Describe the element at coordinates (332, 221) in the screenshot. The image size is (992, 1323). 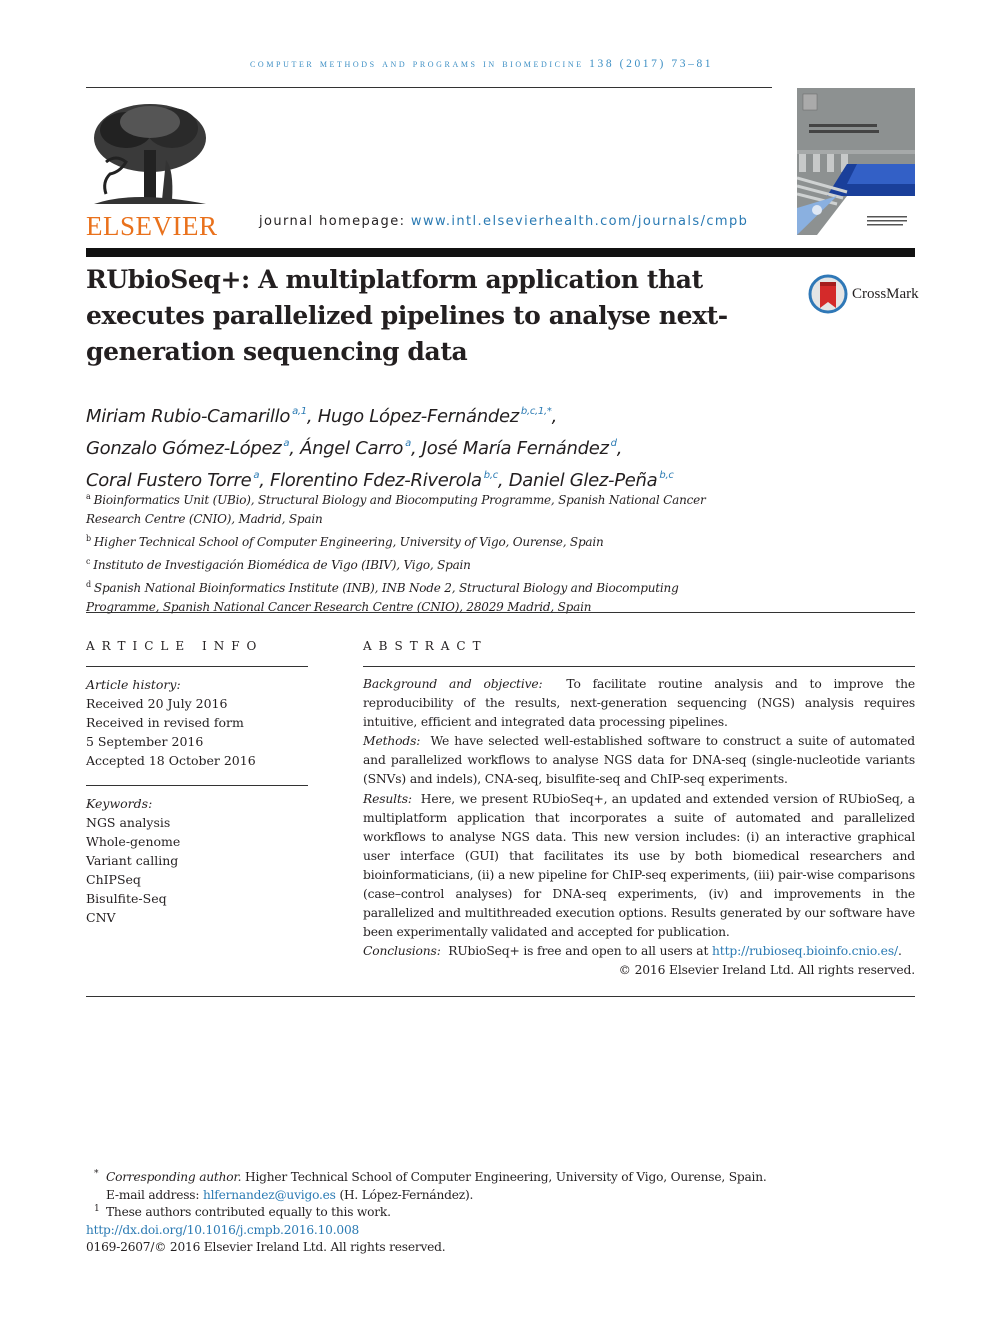
I see `homepage-label: journal homepage:` at that location.